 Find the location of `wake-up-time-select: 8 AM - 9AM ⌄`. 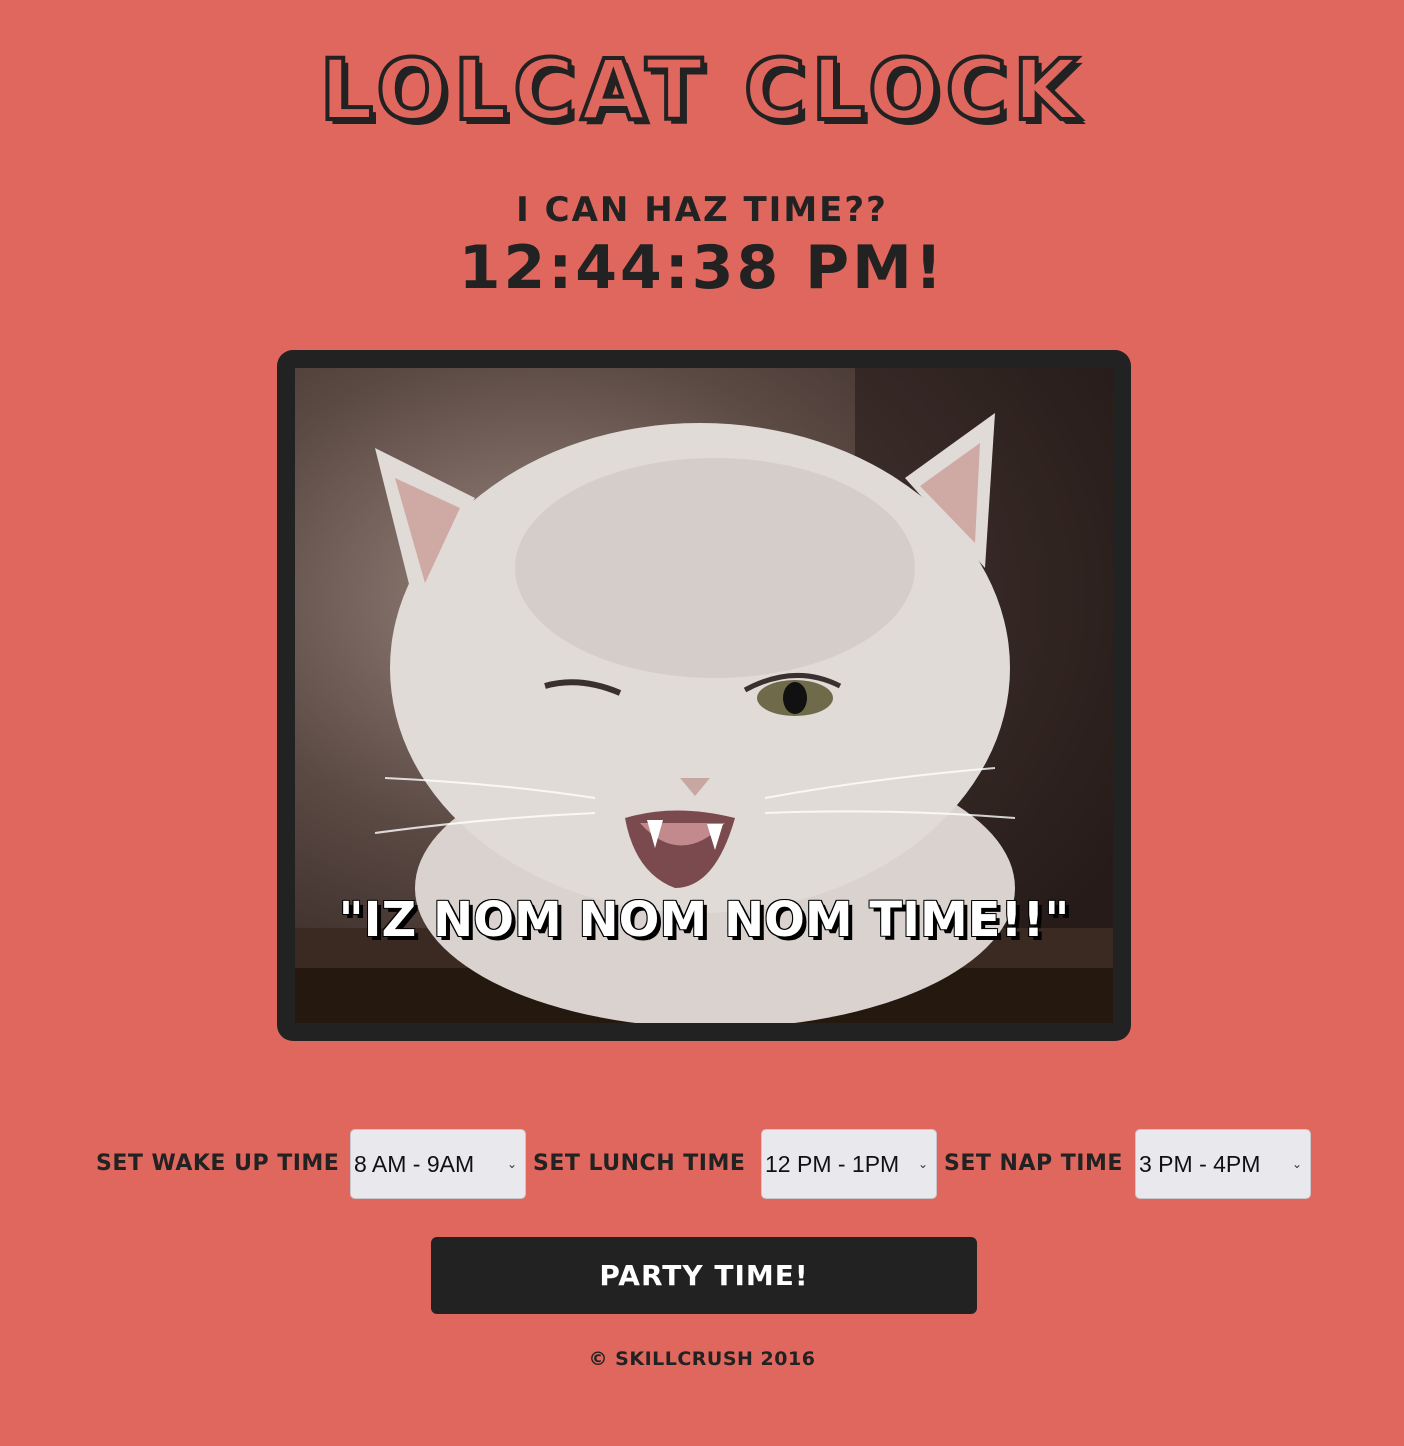

wake-up-time-select: 8 AM - 9AM ⌄ is located at coordinates (438, 1164).